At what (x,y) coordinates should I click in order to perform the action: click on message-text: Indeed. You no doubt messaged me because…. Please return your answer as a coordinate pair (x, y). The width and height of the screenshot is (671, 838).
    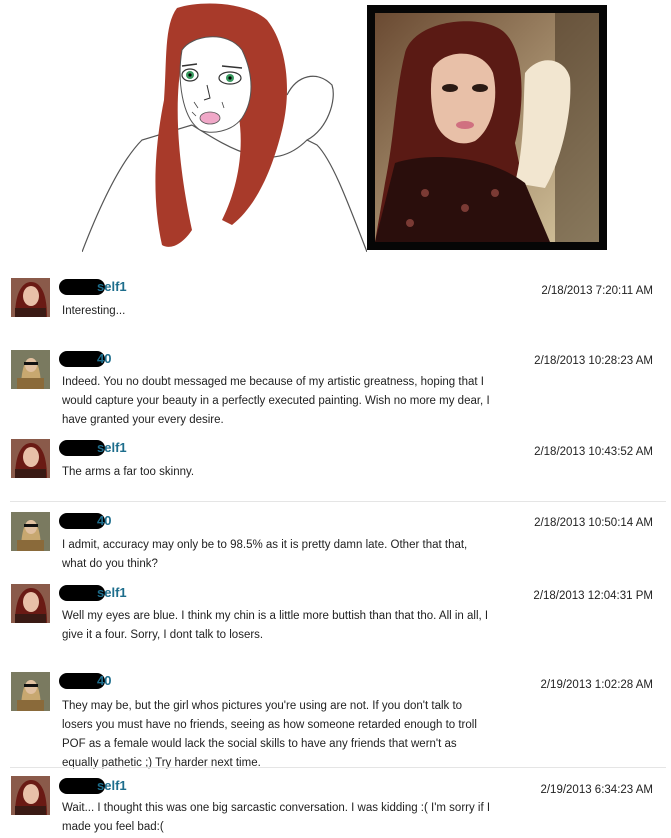
    Looking at the image, I should click on (276, 401).